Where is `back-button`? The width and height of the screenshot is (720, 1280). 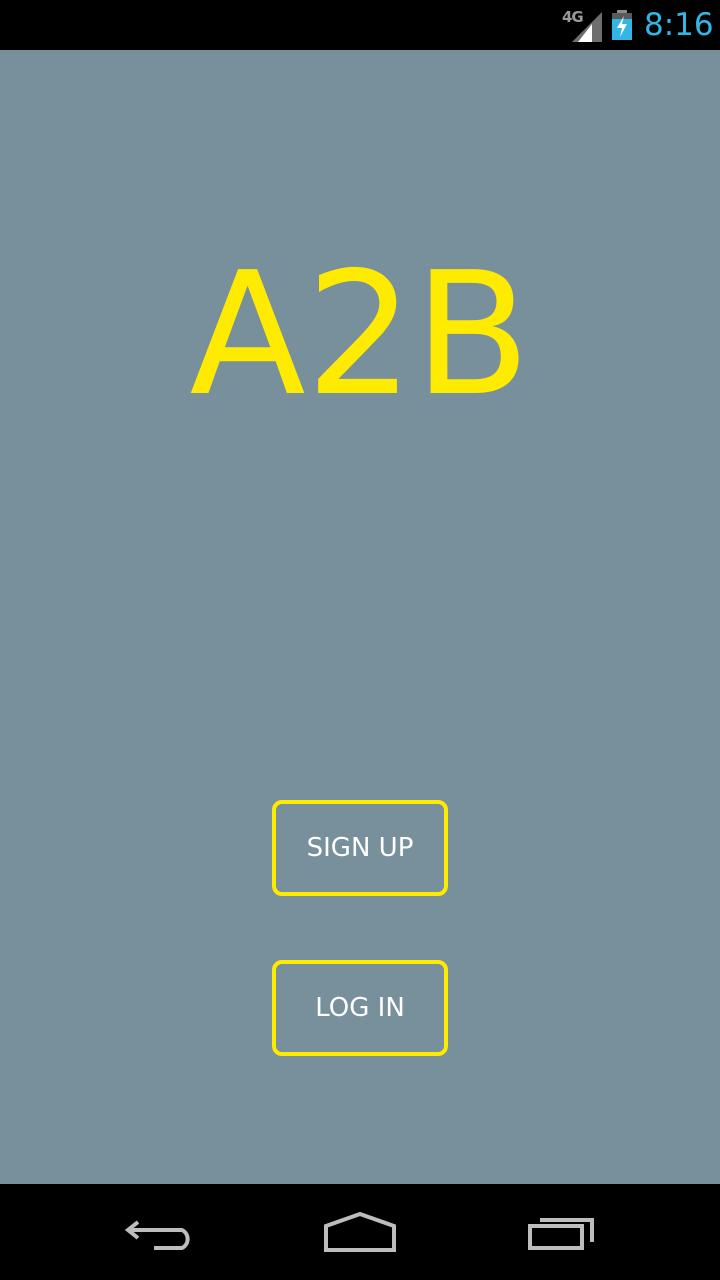 back-button is located at coordinates (160, 1232).